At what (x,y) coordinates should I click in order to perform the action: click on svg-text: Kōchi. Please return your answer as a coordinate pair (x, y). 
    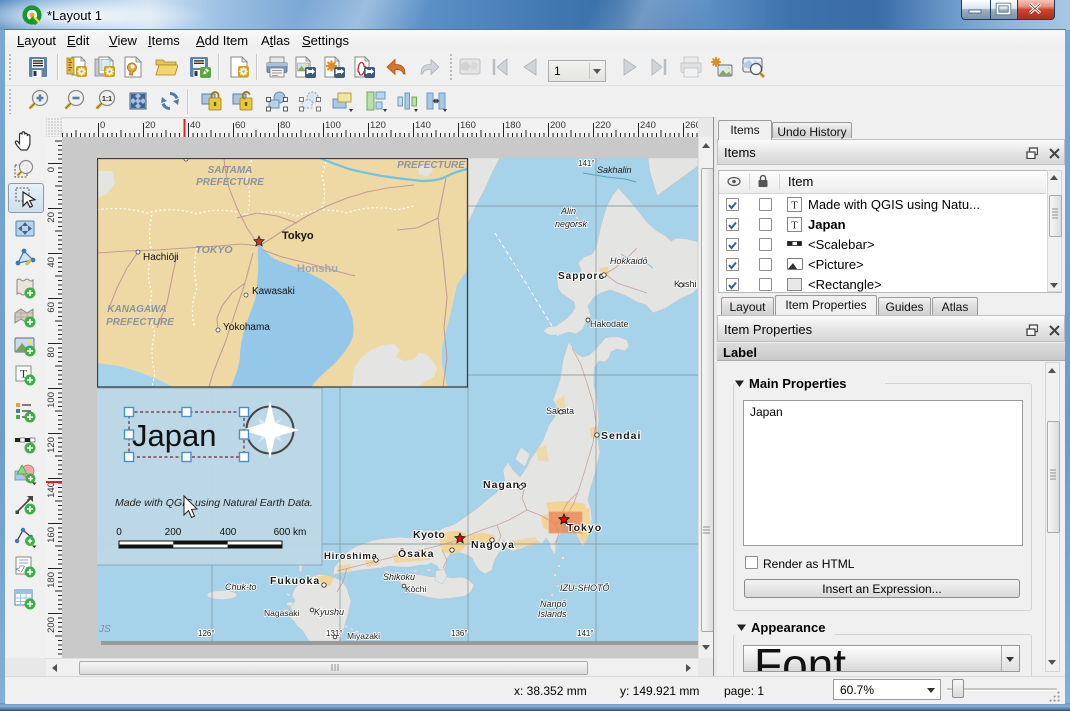
    Looking at the image, I should click on (415, 589).